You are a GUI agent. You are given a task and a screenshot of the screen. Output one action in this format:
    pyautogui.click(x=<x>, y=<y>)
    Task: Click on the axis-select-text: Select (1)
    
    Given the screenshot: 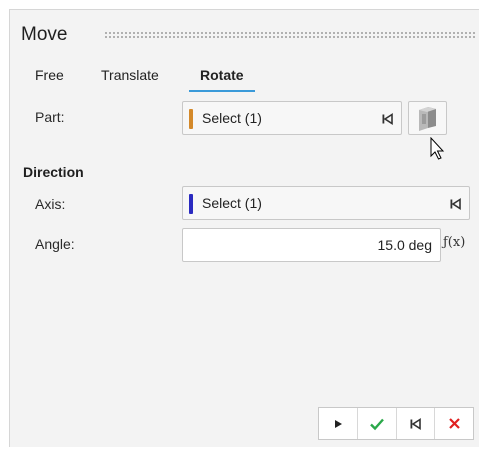 What is the action you would take?
    pyautogui.click(x=232, y=203)
    